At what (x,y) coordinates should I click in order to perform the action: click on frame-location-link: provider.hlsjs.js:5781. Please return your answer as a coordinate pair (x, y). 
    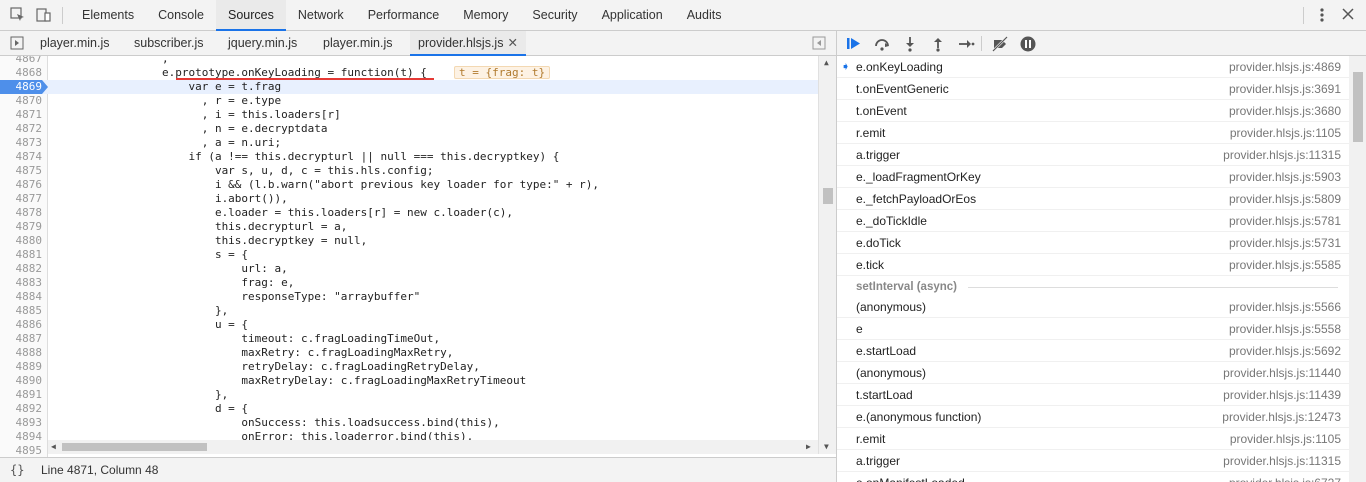
    Looking at the image, I should click on (1285, 221).